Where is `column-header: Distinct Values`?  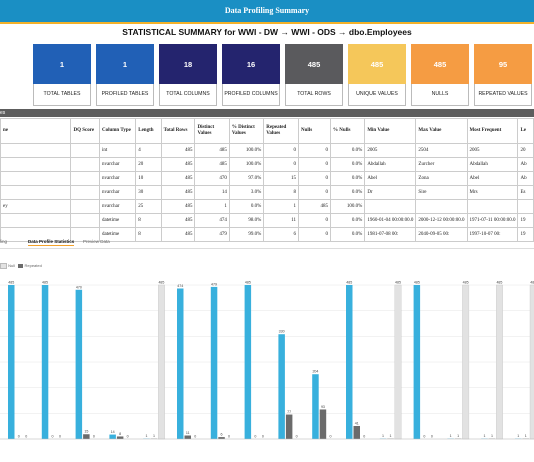
column-header: Distinct Values is located at coordinates (212, 131).